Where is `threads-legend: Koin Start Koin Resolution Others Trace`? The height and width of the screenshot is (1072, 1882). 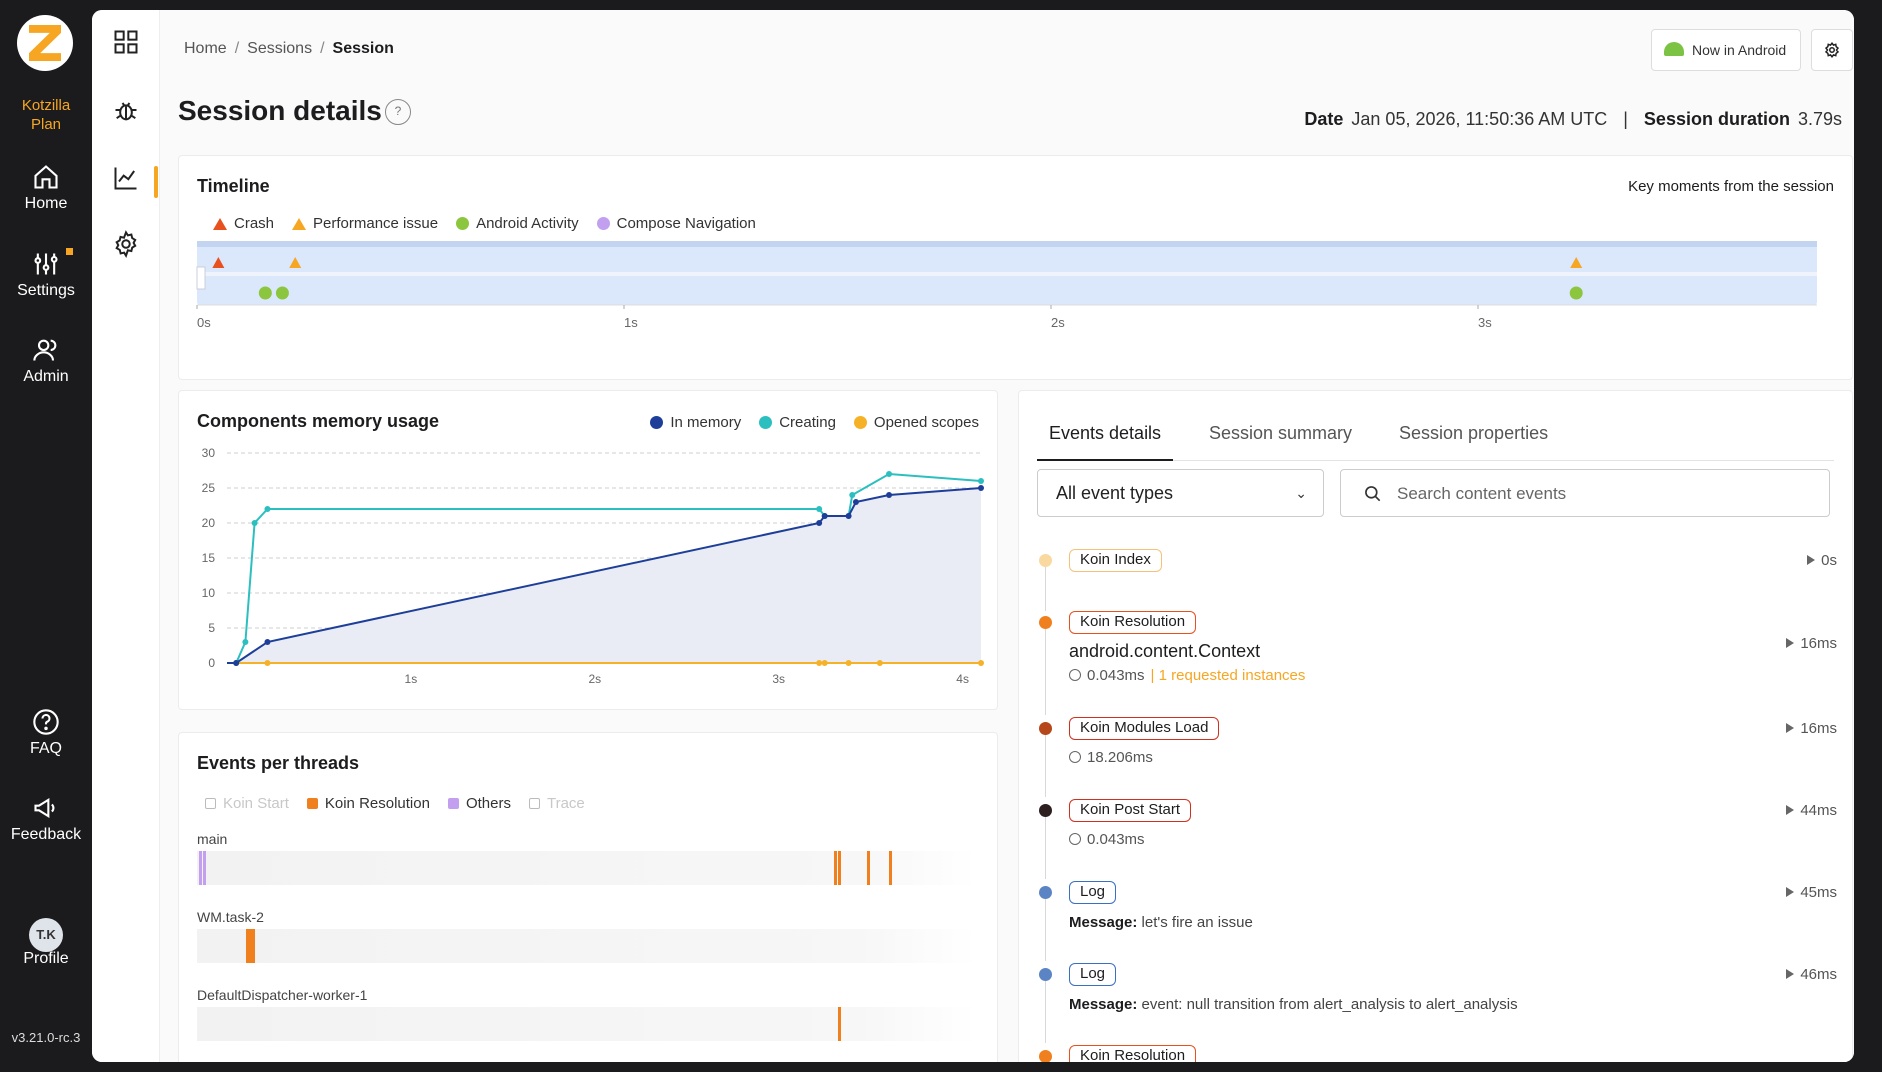 threads-legend: Koin Start Koin Resolution Others Trace is located at coordinates (395, 803).